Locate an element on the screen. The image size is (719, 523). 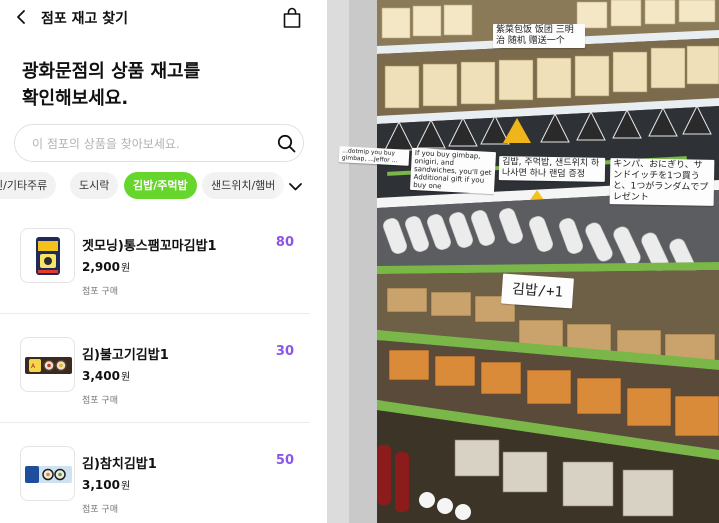
headline-line-2: 확인해보세요. is located at coordinates (75, 98).